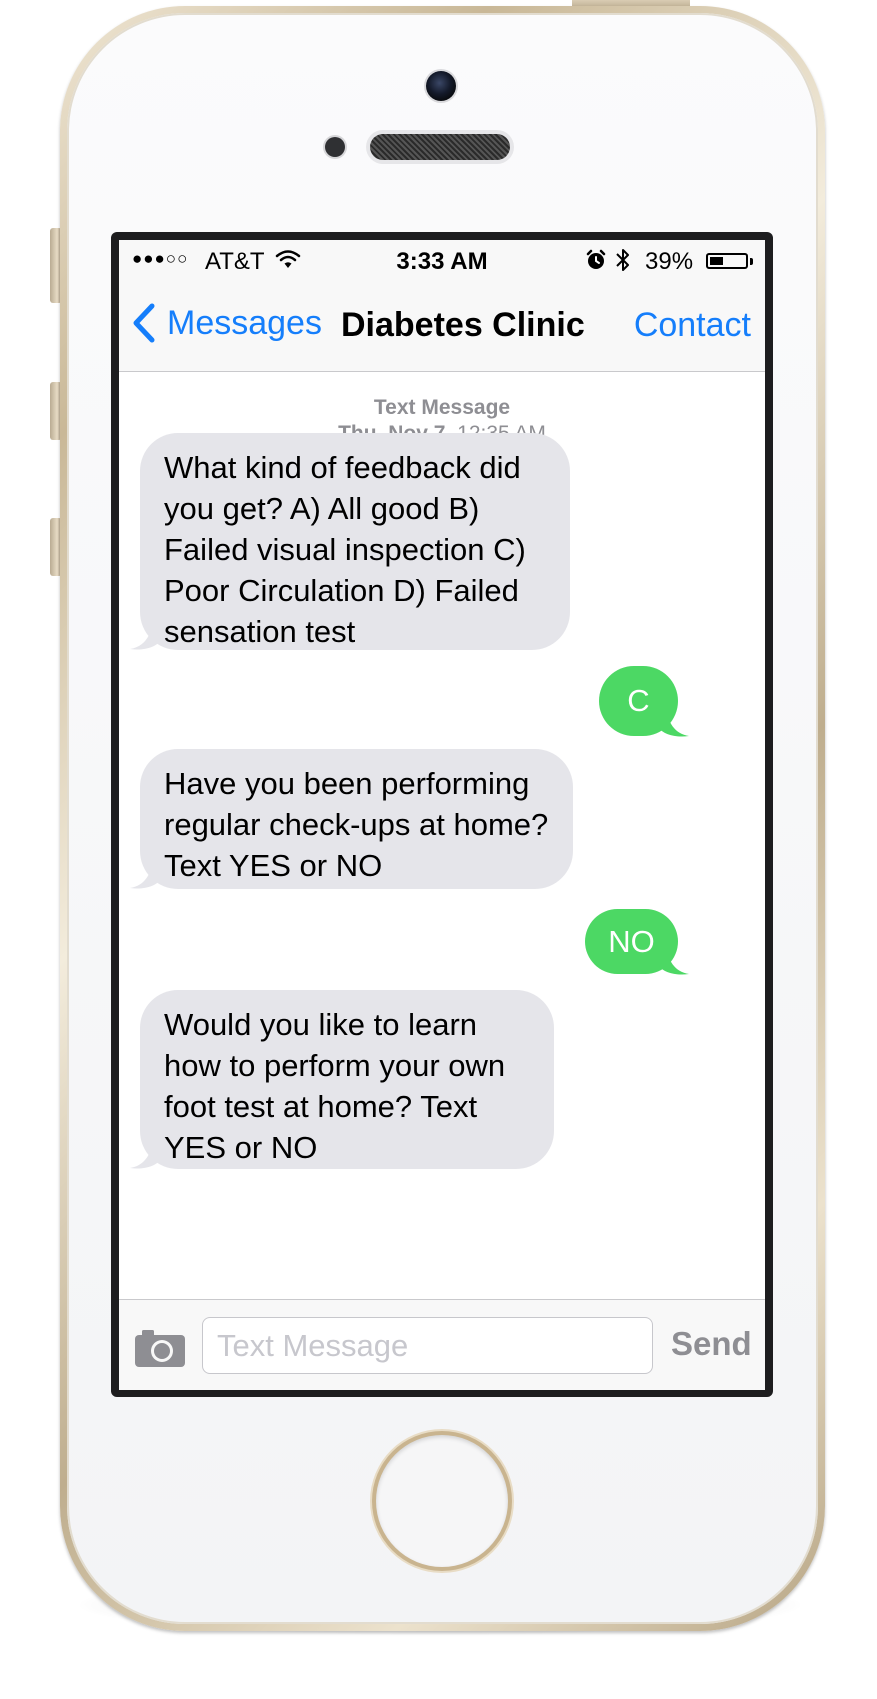 This screenshot has width=877, height=1699. I want to click on chevron-left-icon, so click(144, 323).